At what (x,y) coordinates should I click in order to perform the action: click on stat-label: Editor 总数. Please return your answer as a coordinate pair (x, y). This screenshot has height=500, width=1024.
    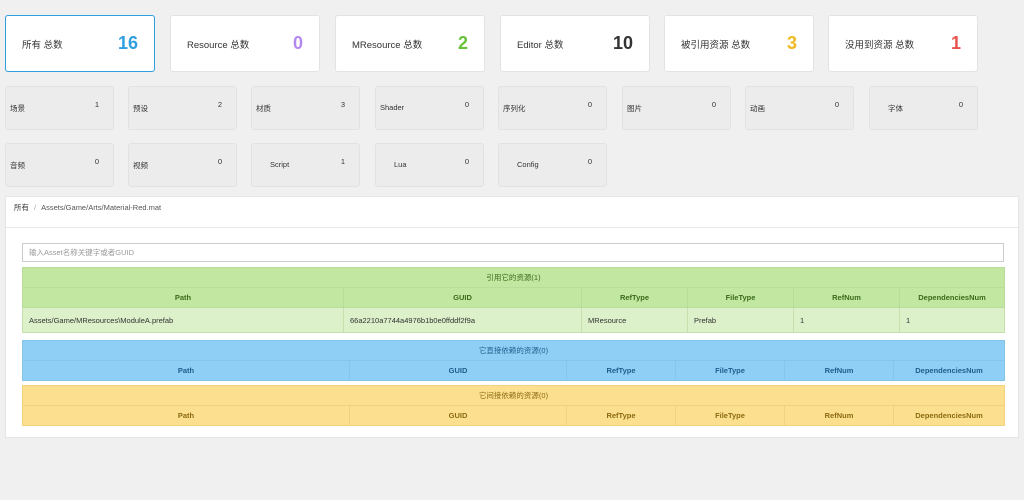
    Looking at the image, I should click on (540, 45).